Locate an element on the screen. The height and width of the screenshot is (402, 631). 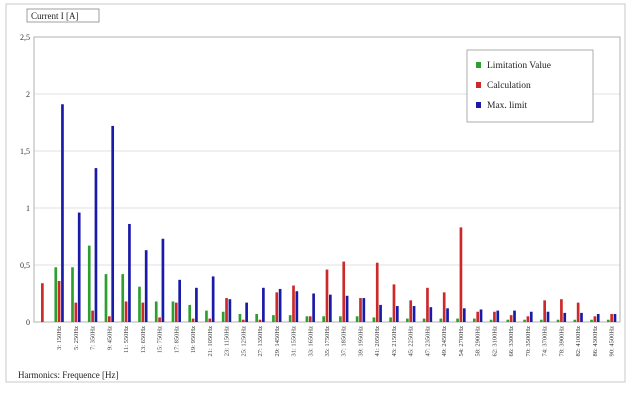
x-tick-label: 3: 150Hz is located at coordinates (59, 338).